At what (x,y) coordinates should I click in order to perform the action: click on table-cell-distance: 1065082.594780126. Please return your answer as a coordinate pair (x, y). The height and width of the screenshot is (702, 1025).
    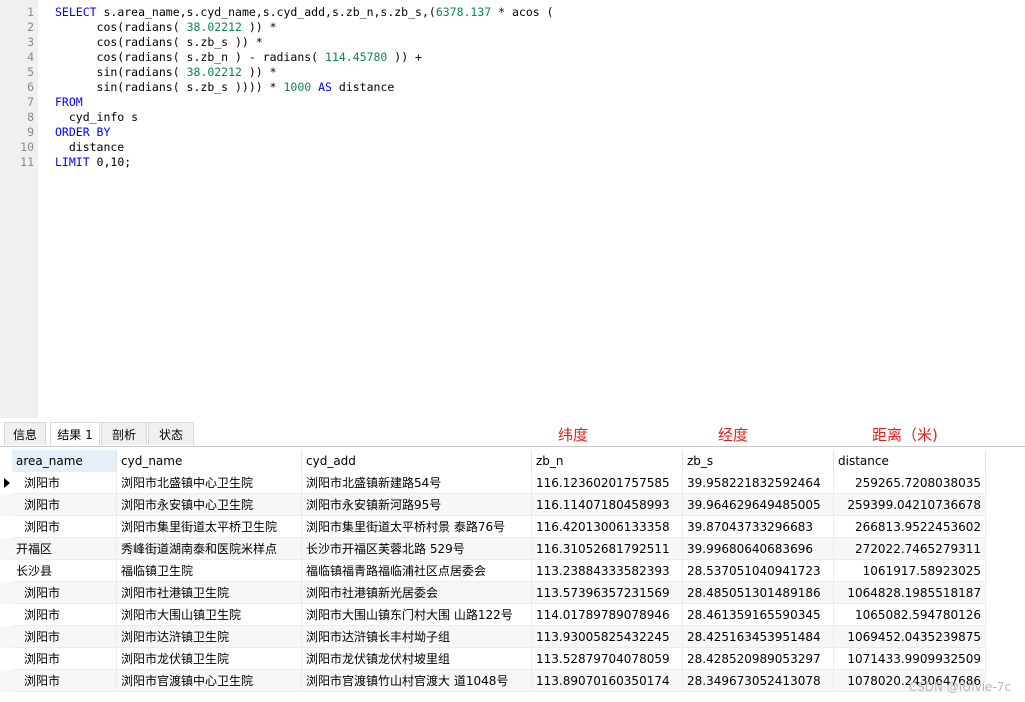
    Looking at the image, I should click on (910, 615).